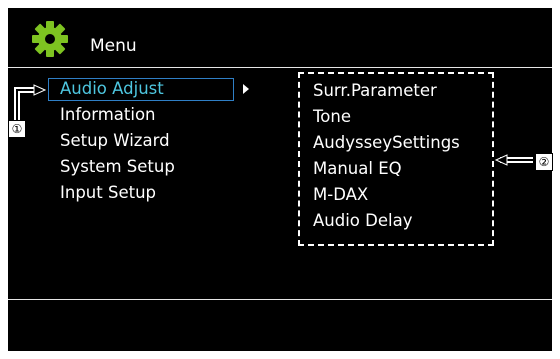  What do you see at coordinates (280, 299) in the screenshot?
I see `bottom-divider` at bounding box center [280, 299].